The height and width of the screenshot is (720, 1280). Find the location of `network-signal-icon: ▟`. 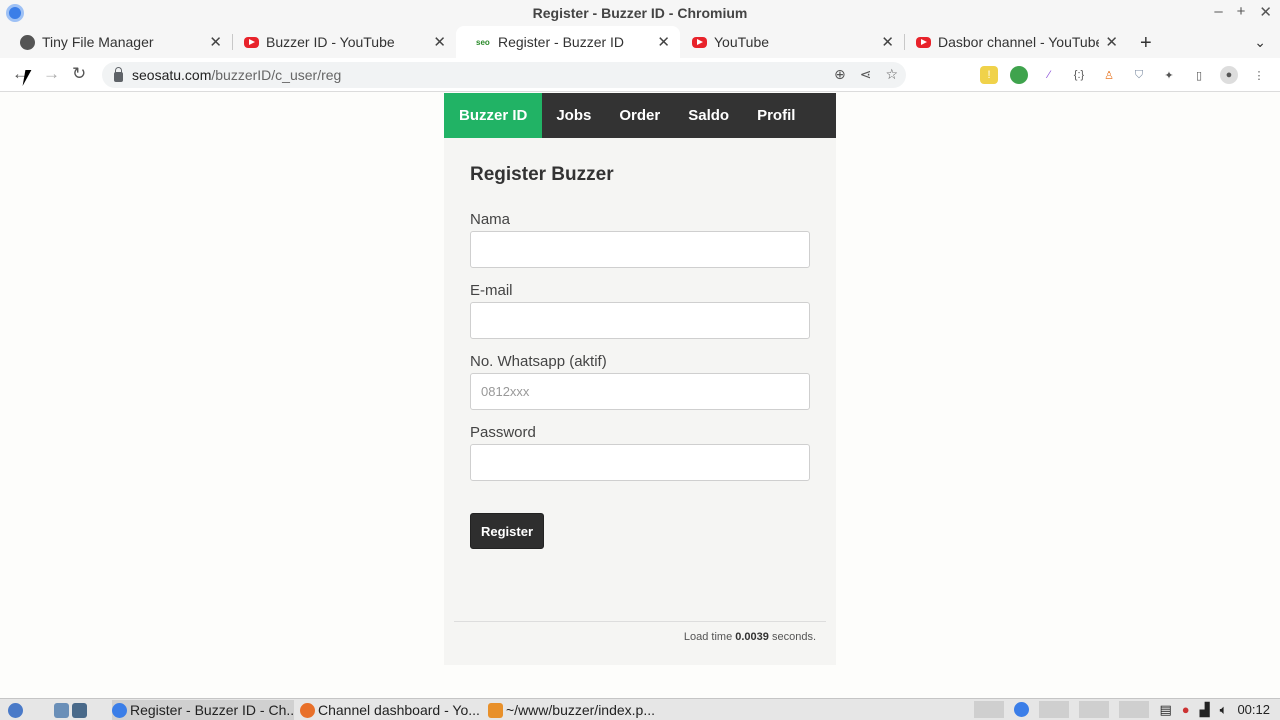

network-signal-icon: ▟ is located at coordinates (1205, 710).